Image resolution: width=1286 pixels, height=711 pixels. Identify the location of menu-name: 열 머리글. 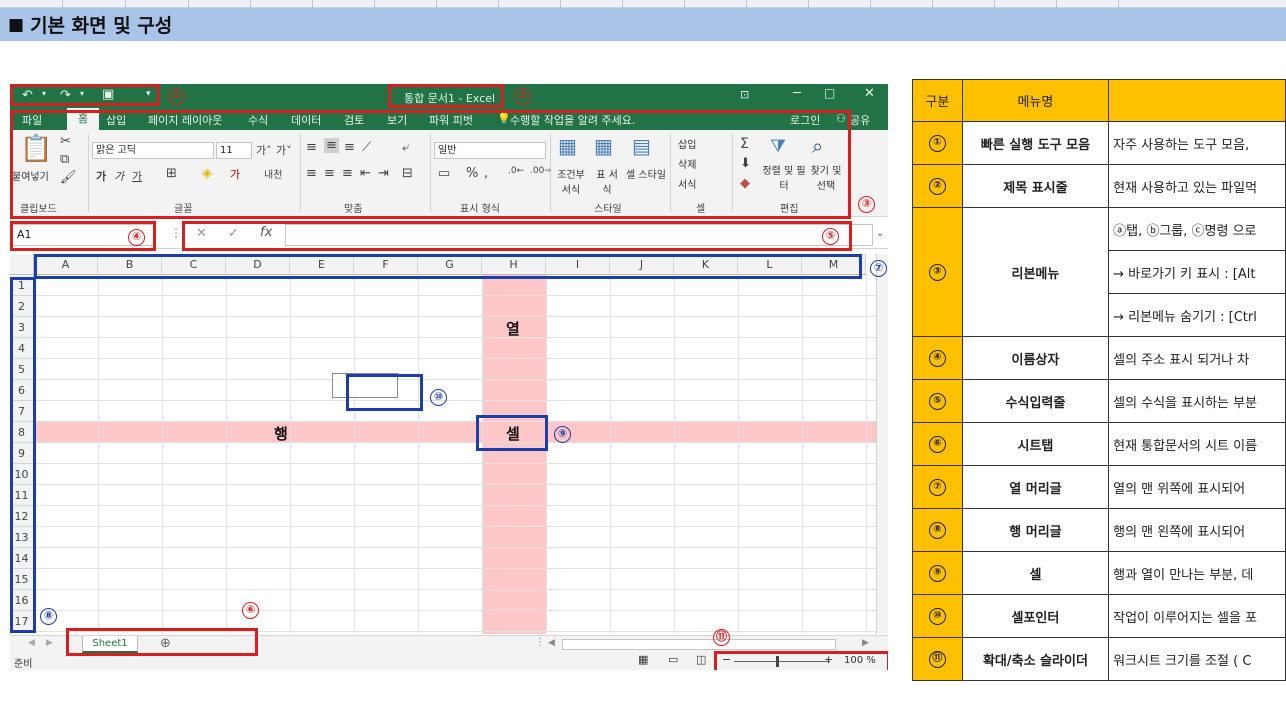
(1035, 487).